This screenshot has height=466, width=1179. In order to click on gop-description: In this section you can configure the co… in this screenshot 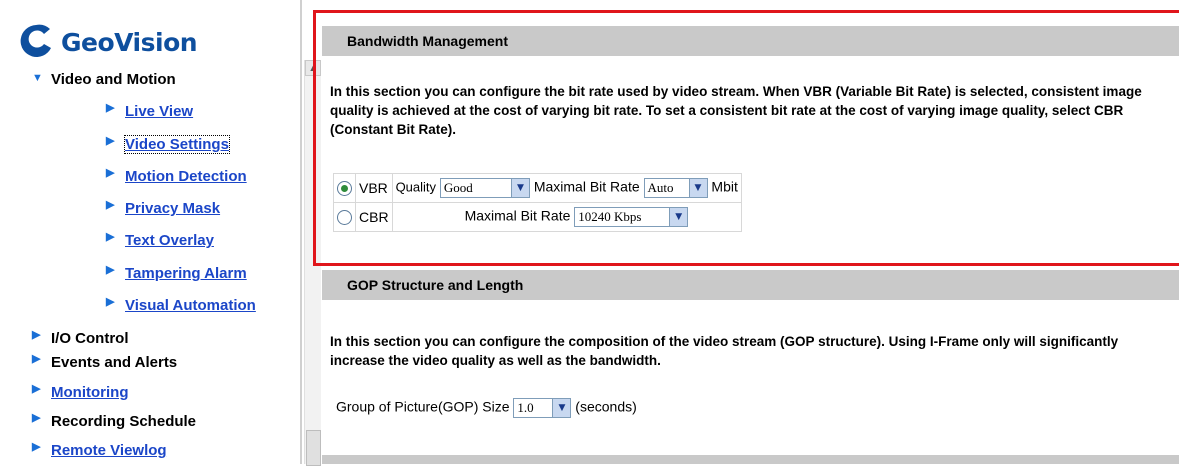, I will do `click(724, 351)`.